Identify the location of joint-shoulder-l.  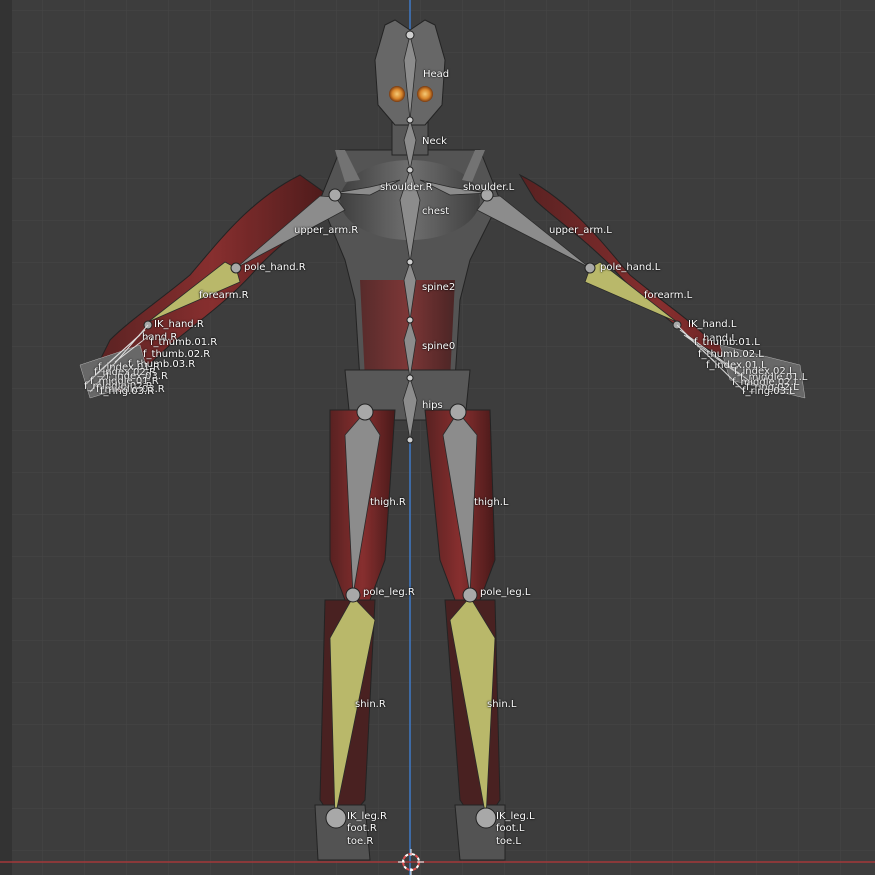
(487, 195).